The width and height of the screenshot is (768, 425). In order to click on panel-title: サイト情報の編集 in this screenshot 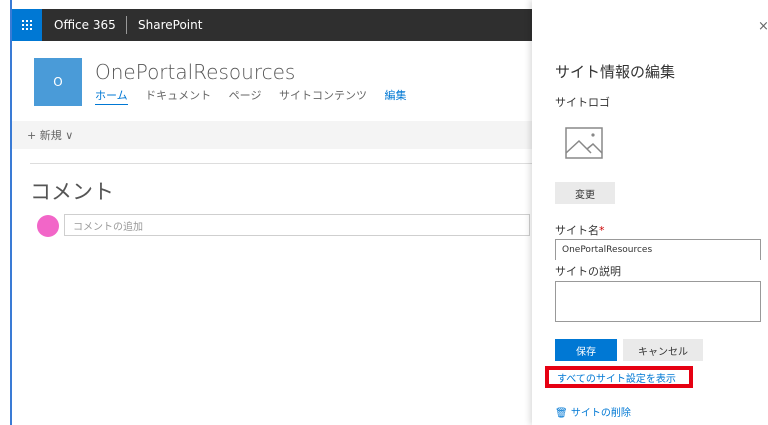, I will do `click(615, 72)`.